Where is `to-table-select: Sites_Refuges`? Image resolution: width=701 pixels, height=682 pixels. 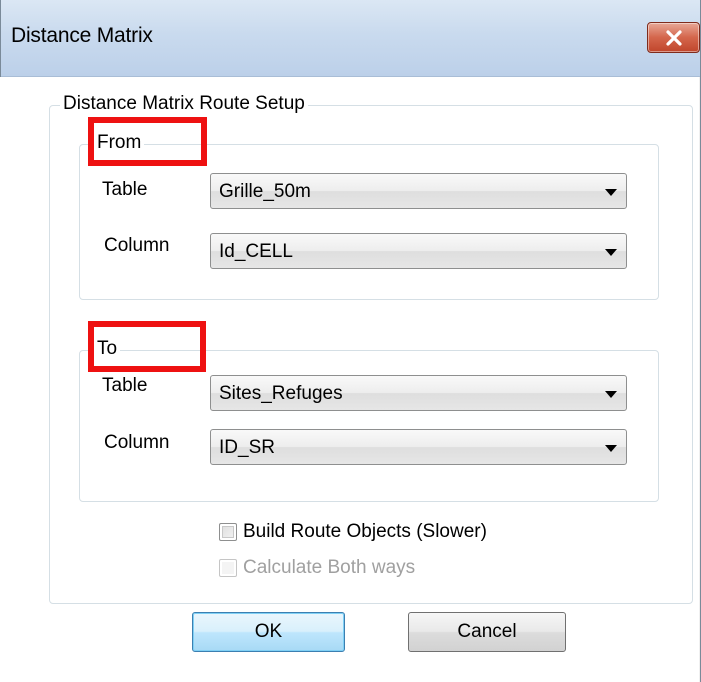 to-table-select: Sites_Refuges is located at coordinates (418, 393).